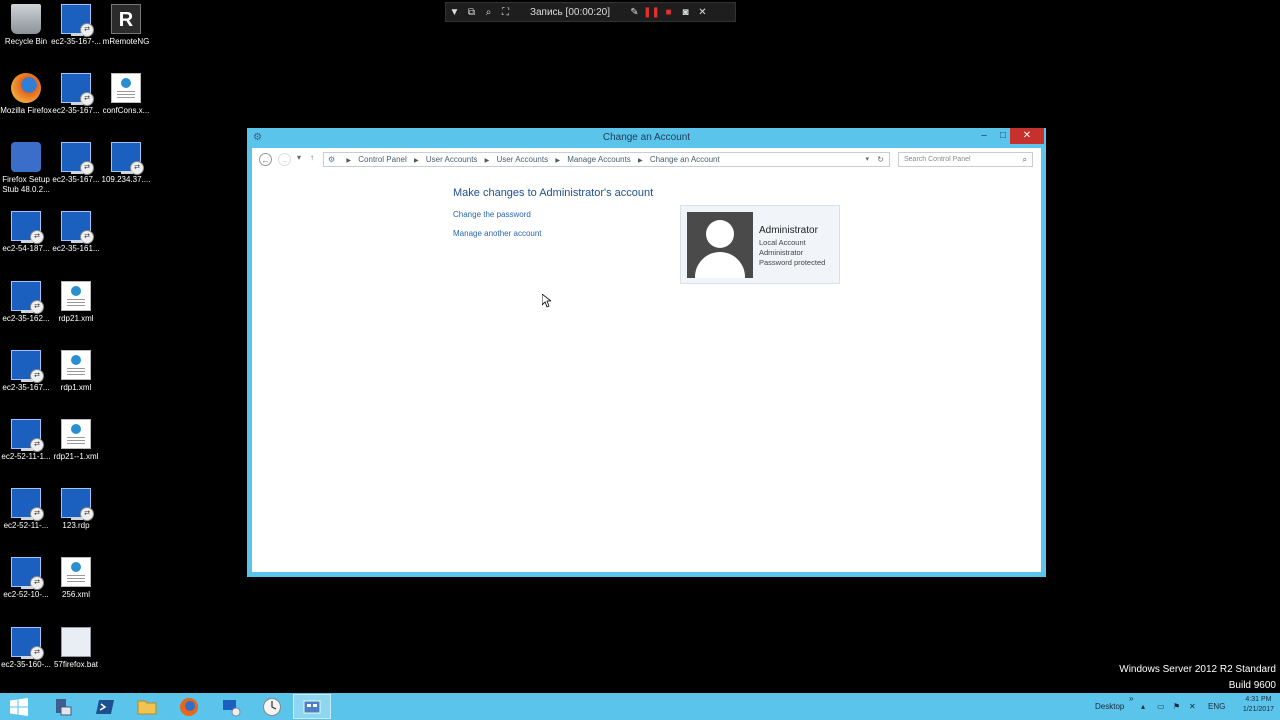  Describe the element at coordinates (76, 302) in the screenshot. I see `desktop-shortcut: rdp21.xml` at that location.